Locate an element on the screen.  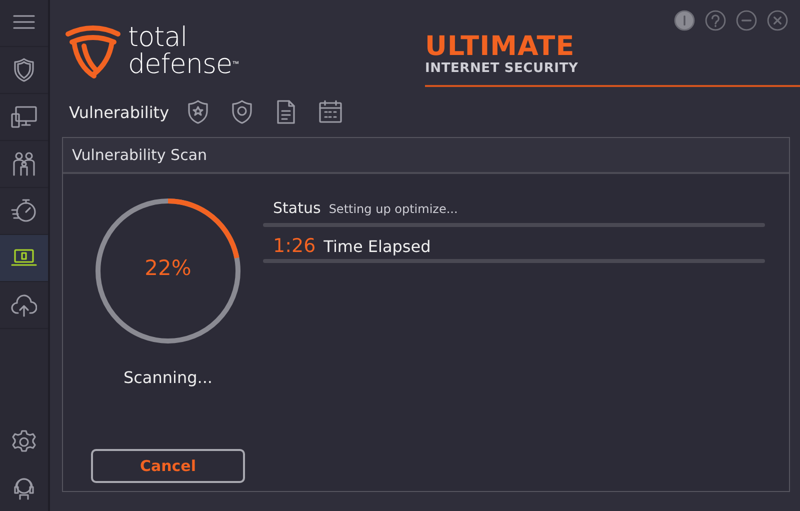
info-icon is located at coordinates (684, 20).